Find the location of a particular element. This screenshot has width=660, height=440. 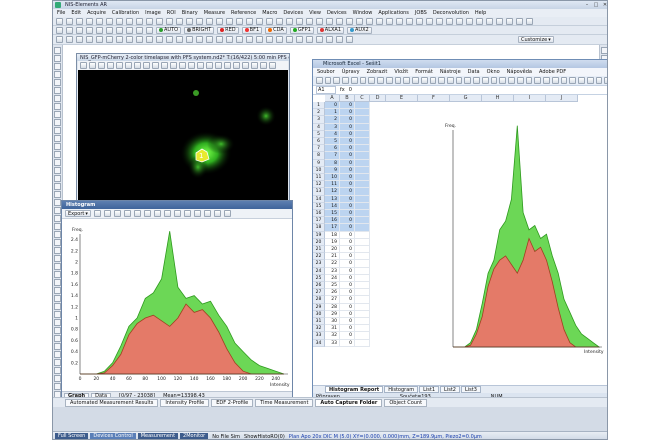

excel-menu-item: Zobrazit is located at coordinates (377, 72).